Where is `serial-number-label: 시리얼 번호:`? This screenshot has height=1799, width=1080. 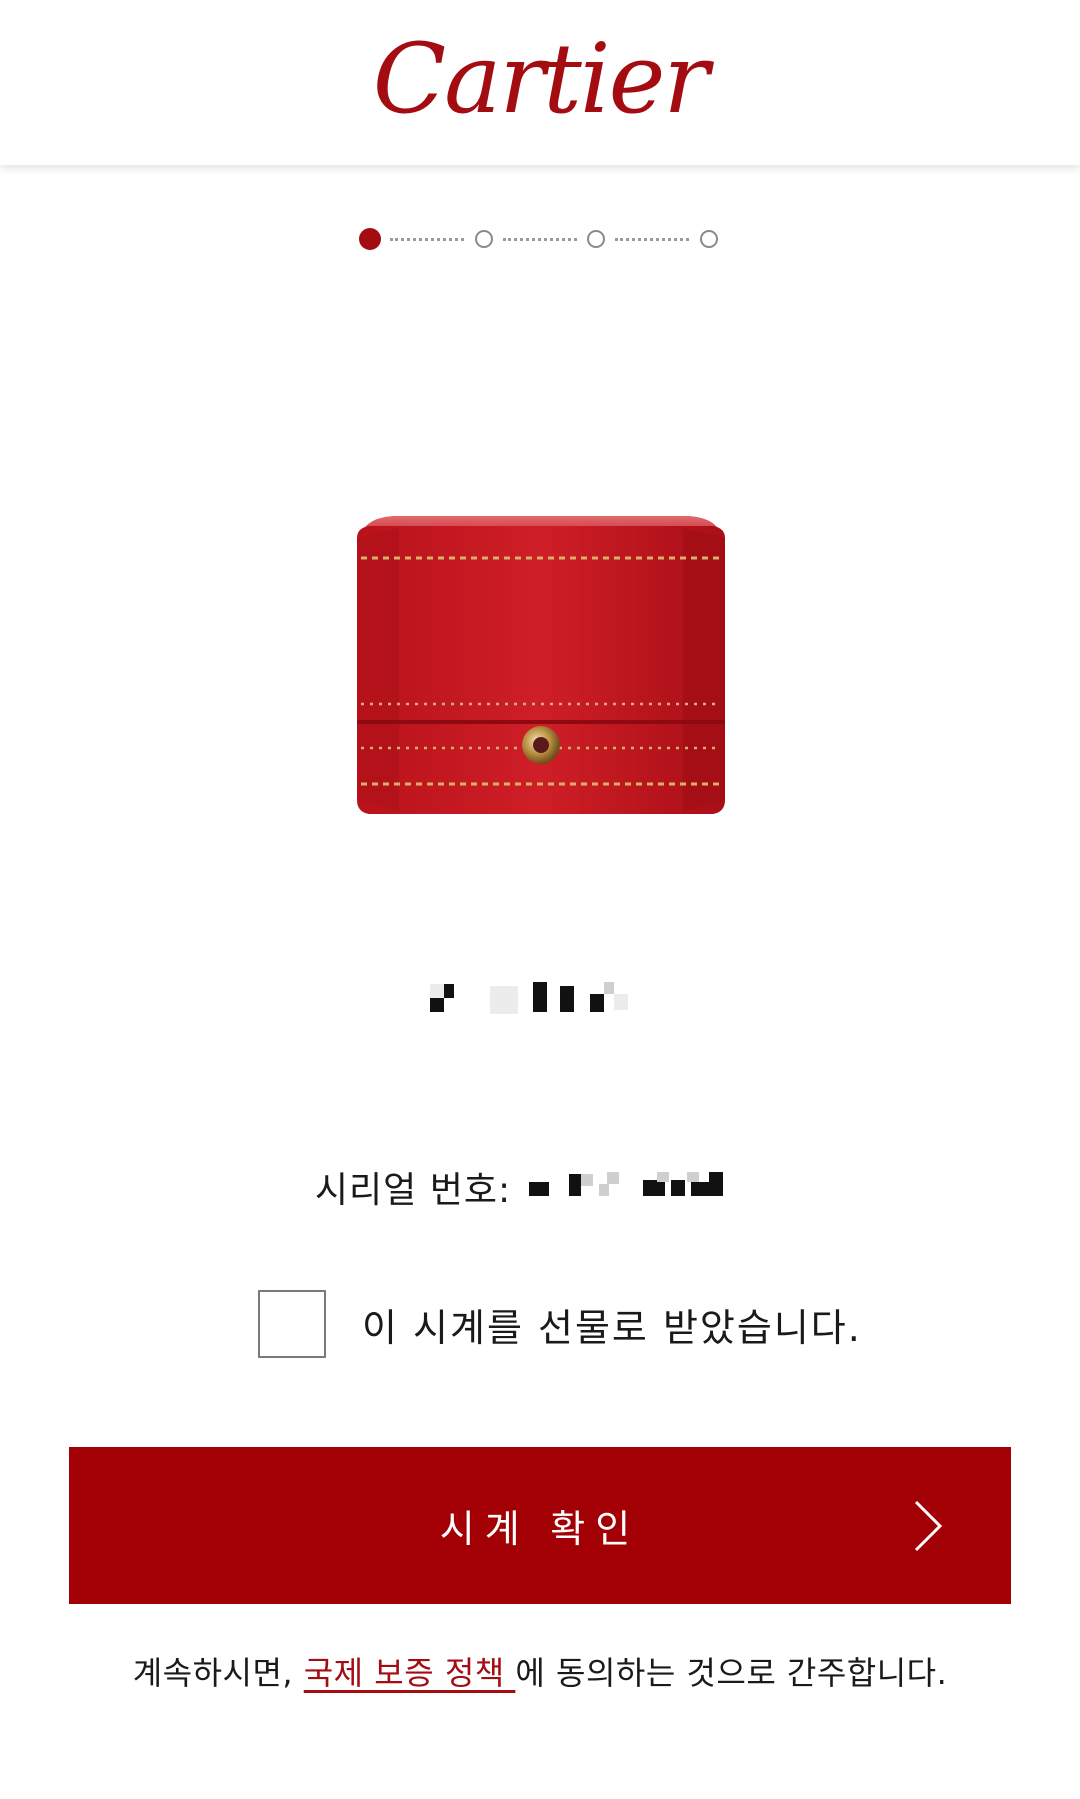
serial-number-label: 시리얼 번호: is located at coordinates (413, 1190).